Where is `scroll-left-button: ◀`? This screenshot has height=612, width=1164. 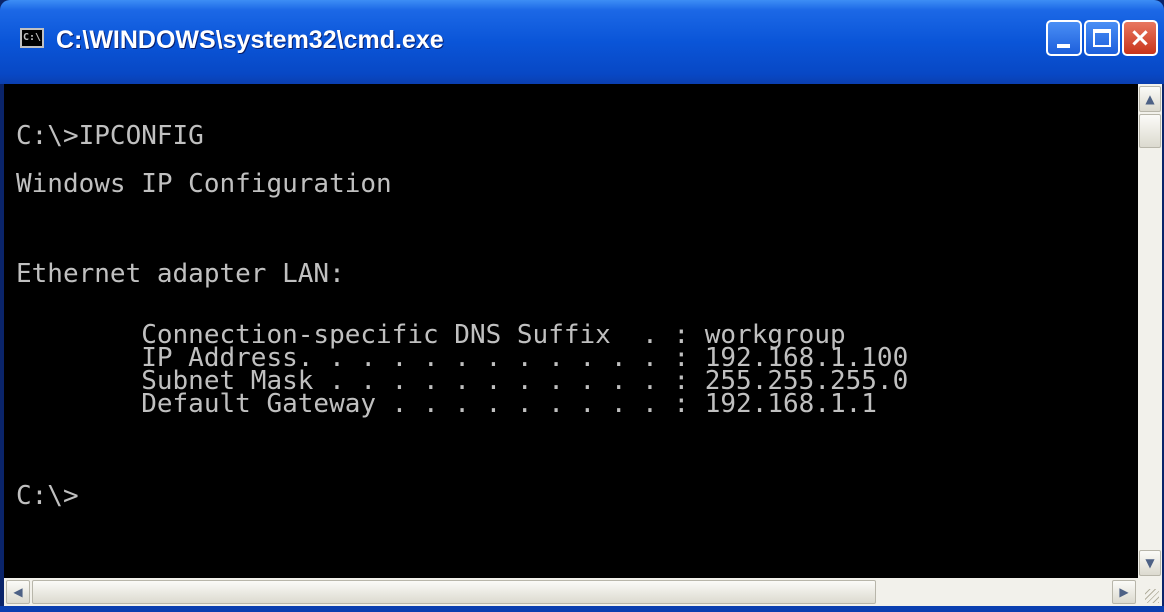 scroll-left-button: ◀ is located at coordinates (18, 592).